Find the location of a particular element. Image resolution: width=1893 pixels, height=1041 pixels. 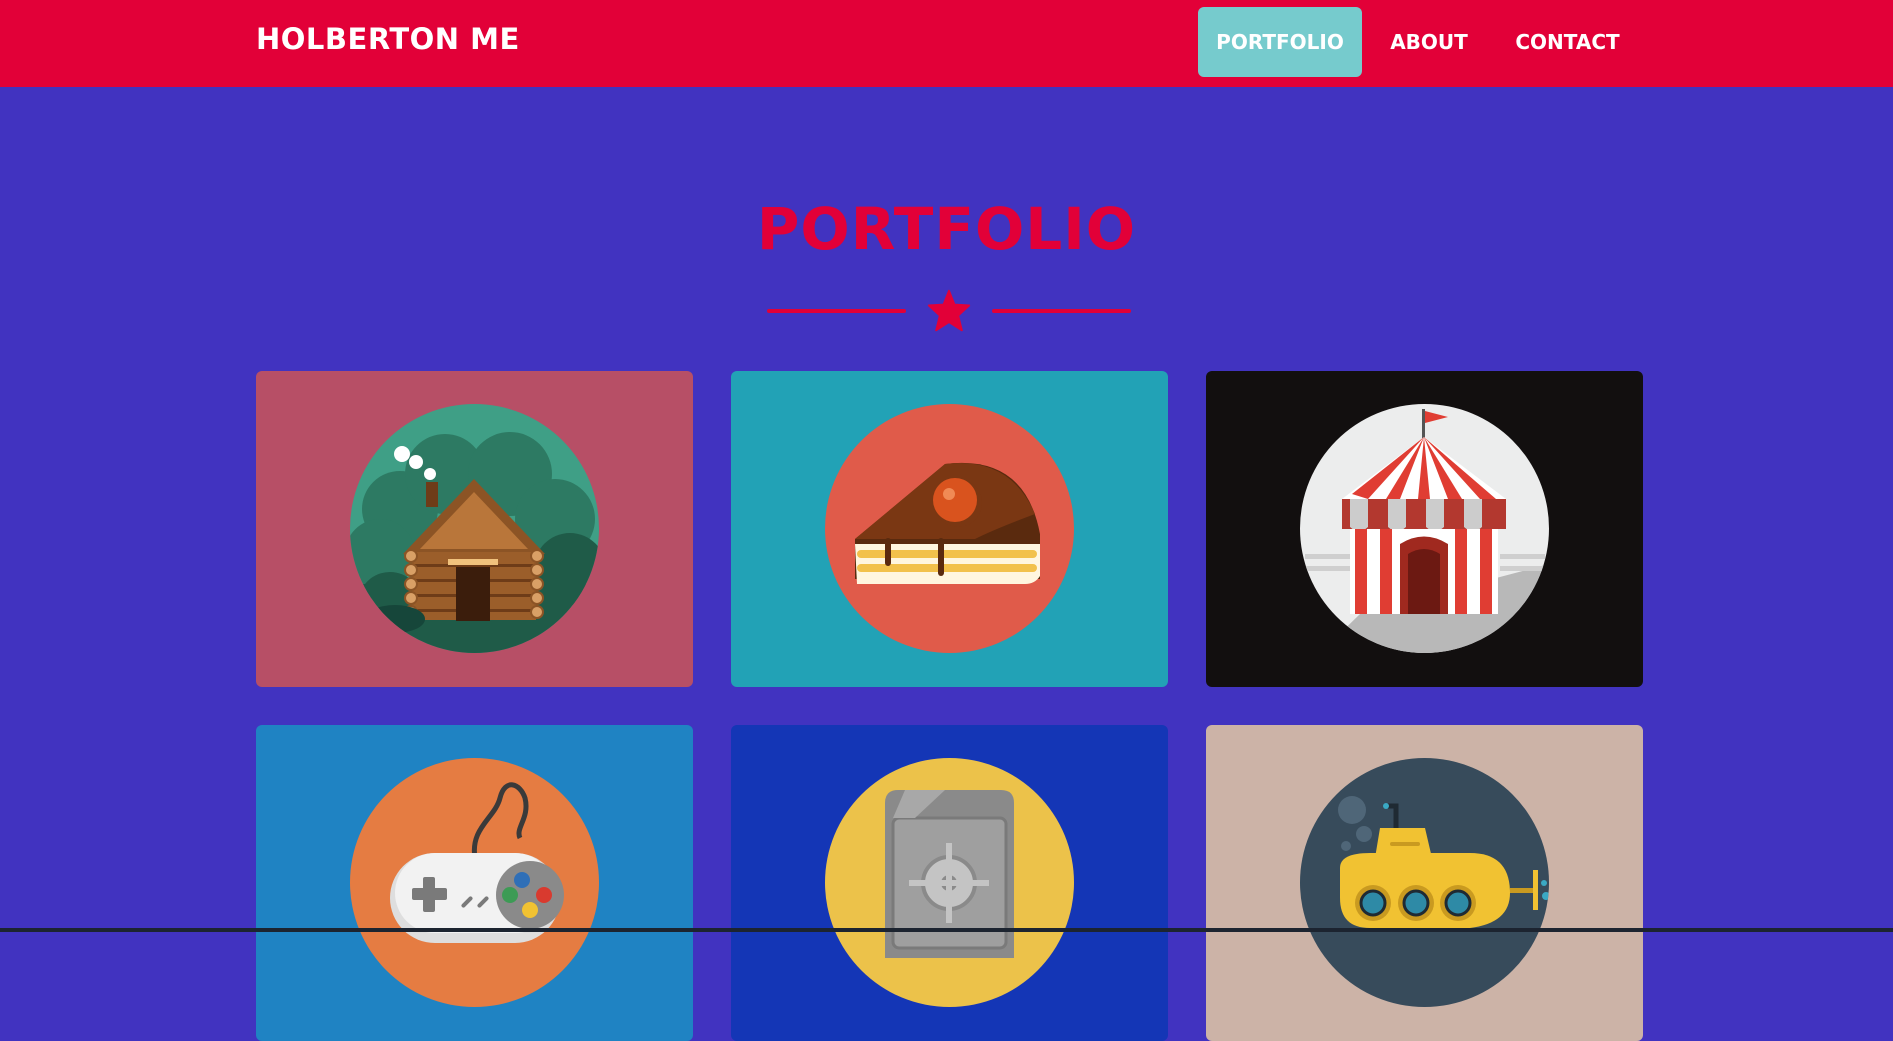

cake-slice-icon is located at coordinates (949, 528).